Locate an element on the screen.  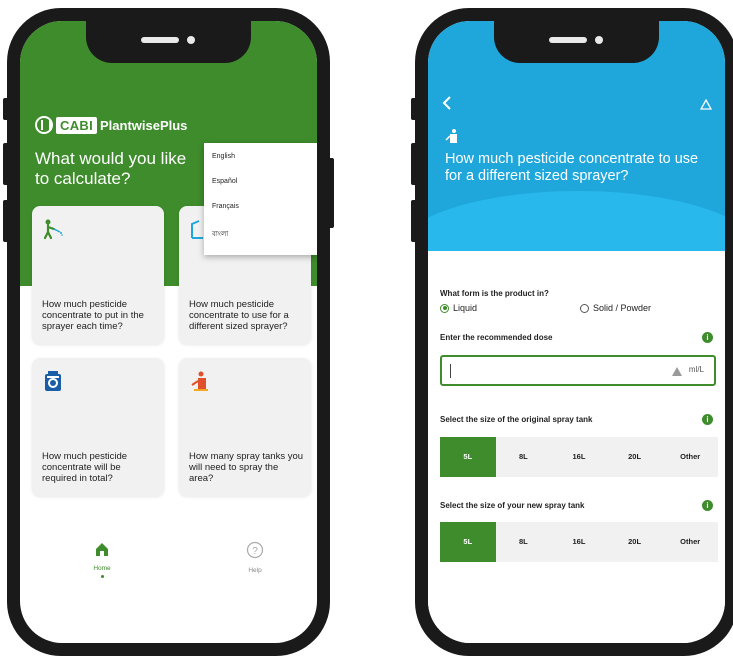
power-button is located at coordinates (331, 193).